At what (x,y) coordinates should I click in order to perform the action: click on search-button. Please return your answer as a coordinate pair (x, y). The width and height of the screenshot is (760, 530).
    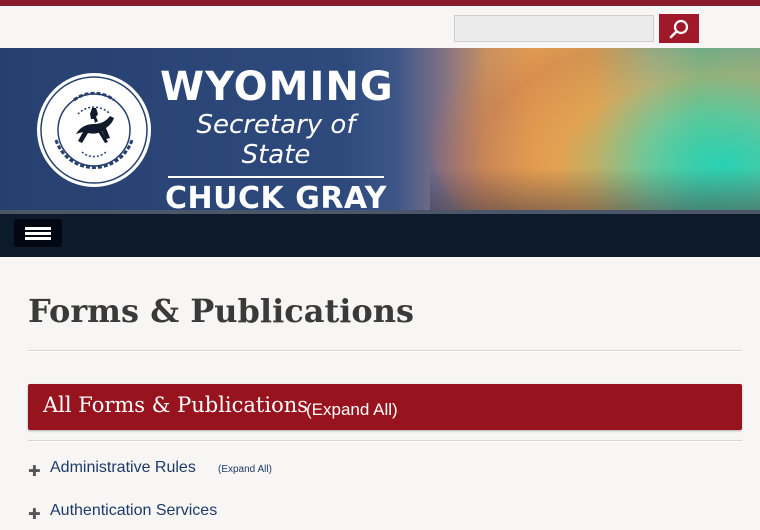
    Looking at the image, I should click on (679, 28).